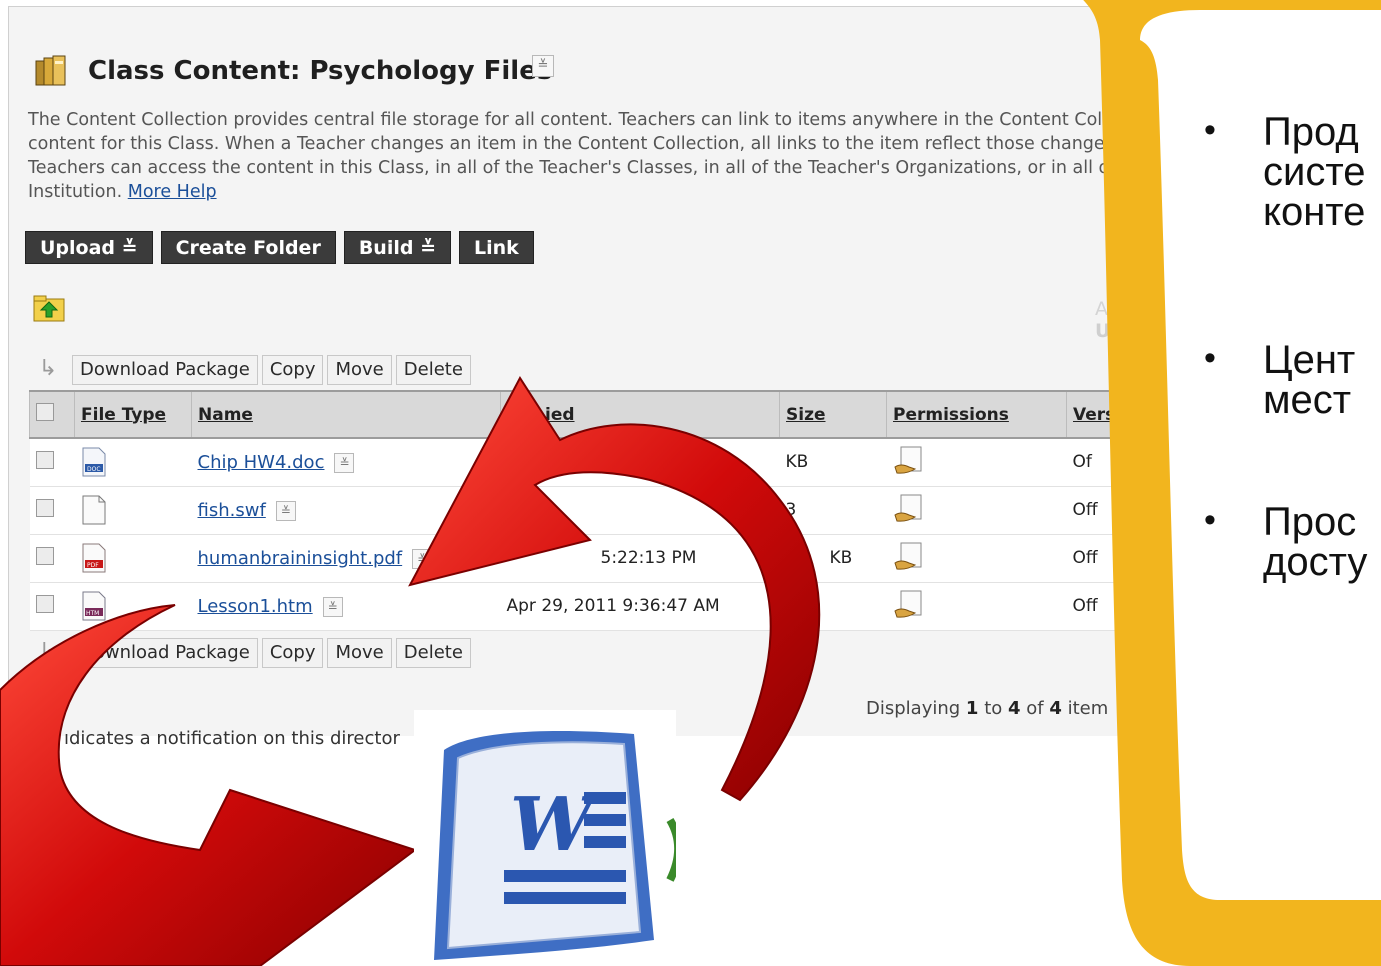 The width and height of the screenshot is (1381, 966). Describe the element at coordinates (640, 510) in the screenshot. I see `modified-cell` at that location.